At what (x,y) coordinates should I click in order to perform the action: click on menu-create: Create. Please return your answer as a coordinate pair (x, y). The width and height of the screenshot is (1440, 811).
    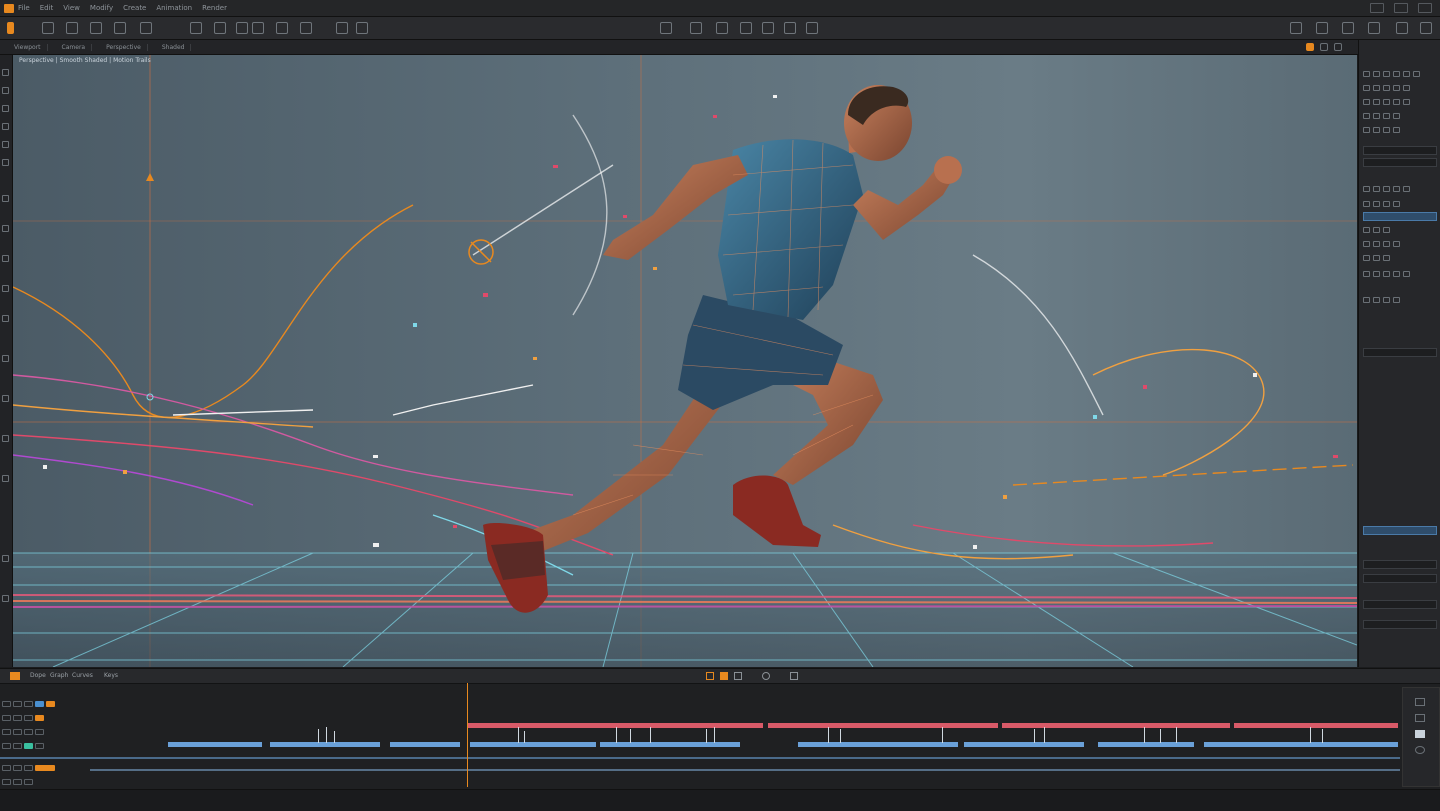
    Looking at the image, I should click on (134, 8).